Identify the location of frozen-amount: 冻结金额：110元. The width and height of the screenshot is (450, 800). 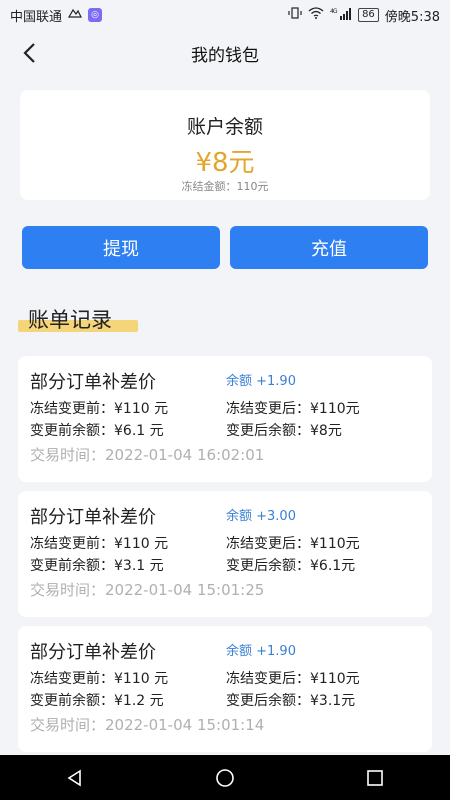
(225, 186).